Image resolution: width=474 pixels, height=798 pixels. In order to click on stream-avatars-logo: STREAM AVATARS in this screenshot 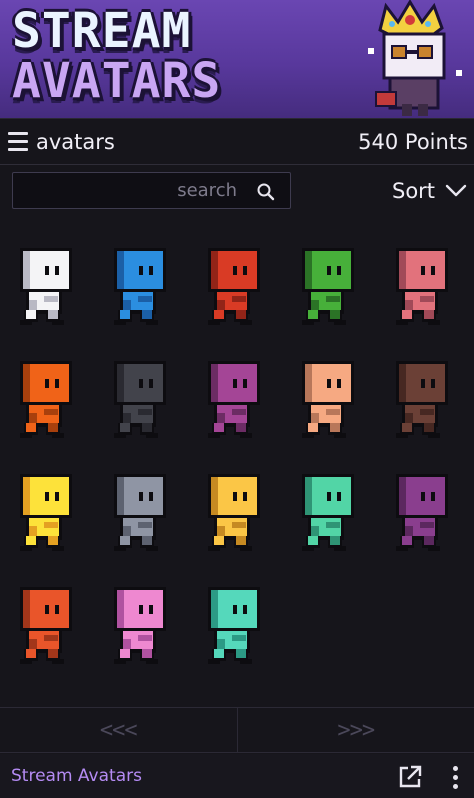, I will do `click(116, 56)`.